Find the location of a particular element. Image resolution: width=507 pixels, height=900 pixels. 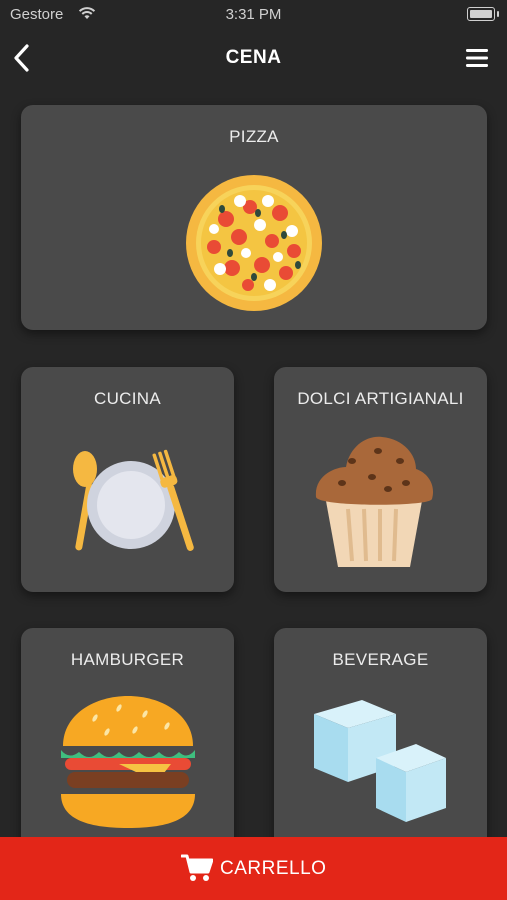

navigation-bar: CENA is located at coordinates (253, 58).